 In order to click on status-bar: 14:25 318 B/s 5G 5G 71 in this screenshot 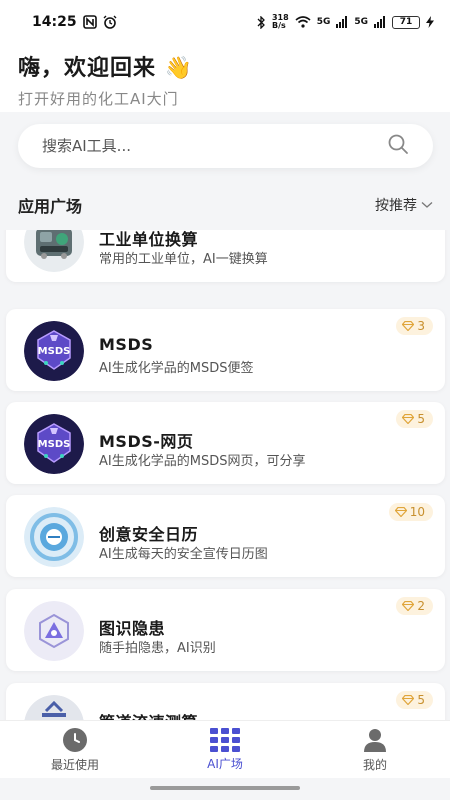, I will do `click(225, 22)`.